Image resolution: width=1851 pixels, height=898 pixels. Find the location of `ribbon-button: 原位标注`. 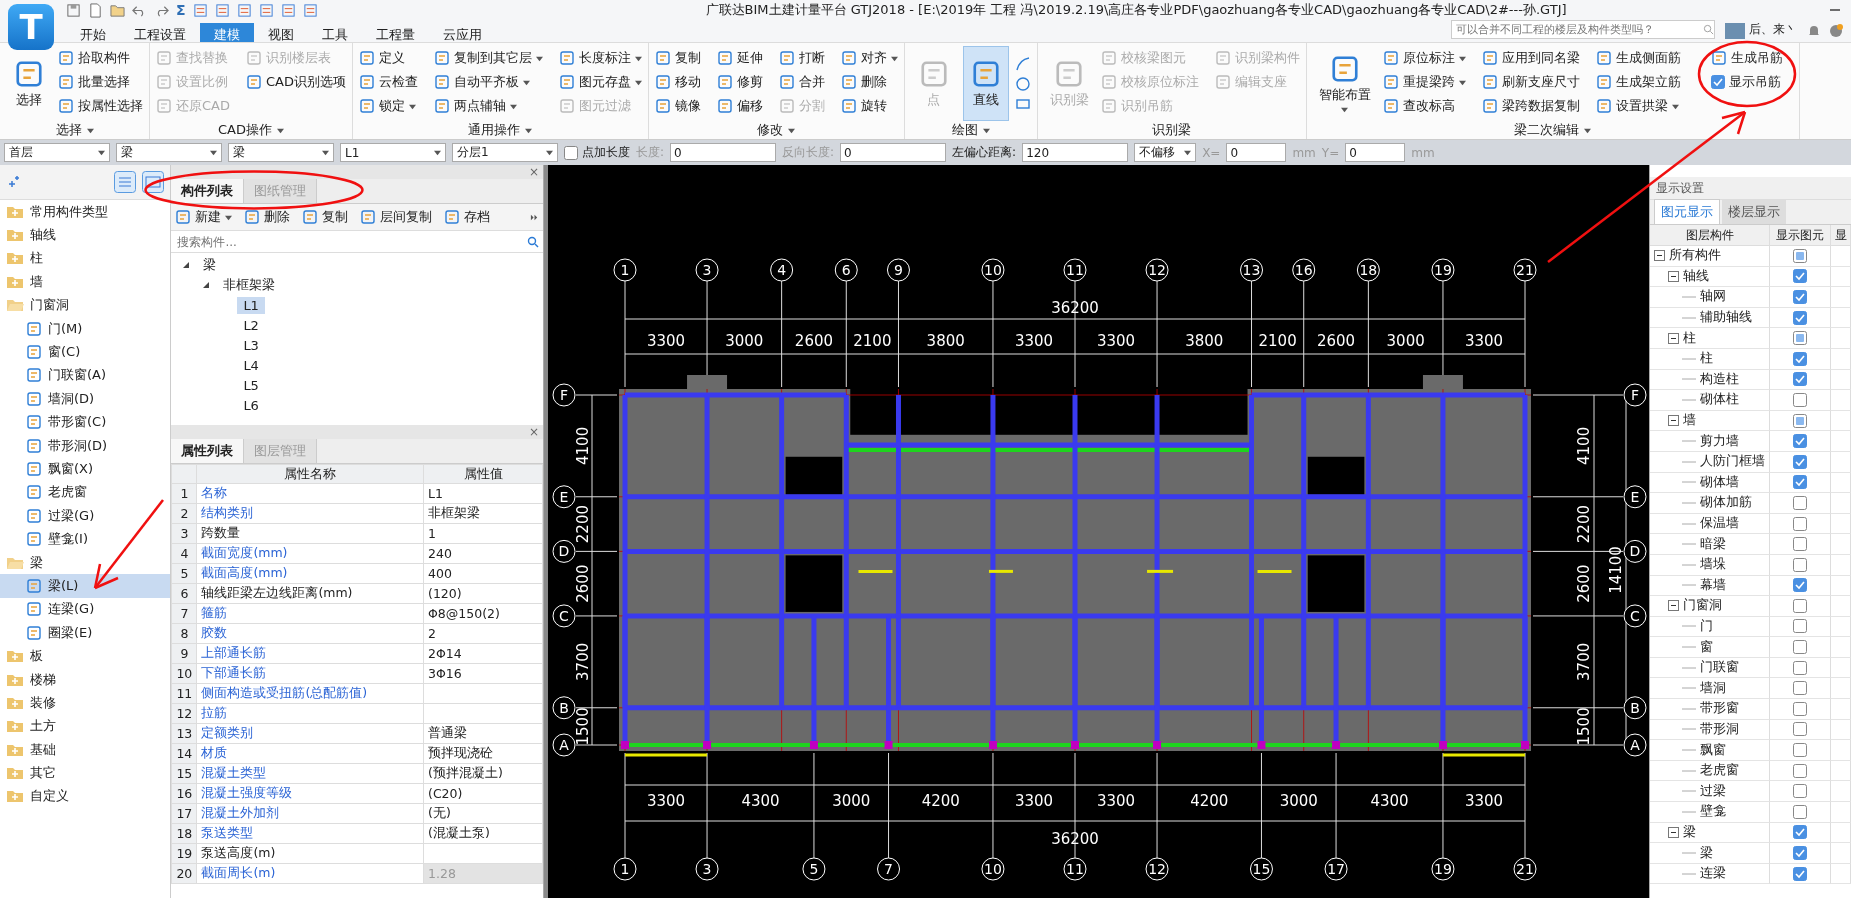

ribbon-button: 原位标注 is located at coordinates (1424, 58).